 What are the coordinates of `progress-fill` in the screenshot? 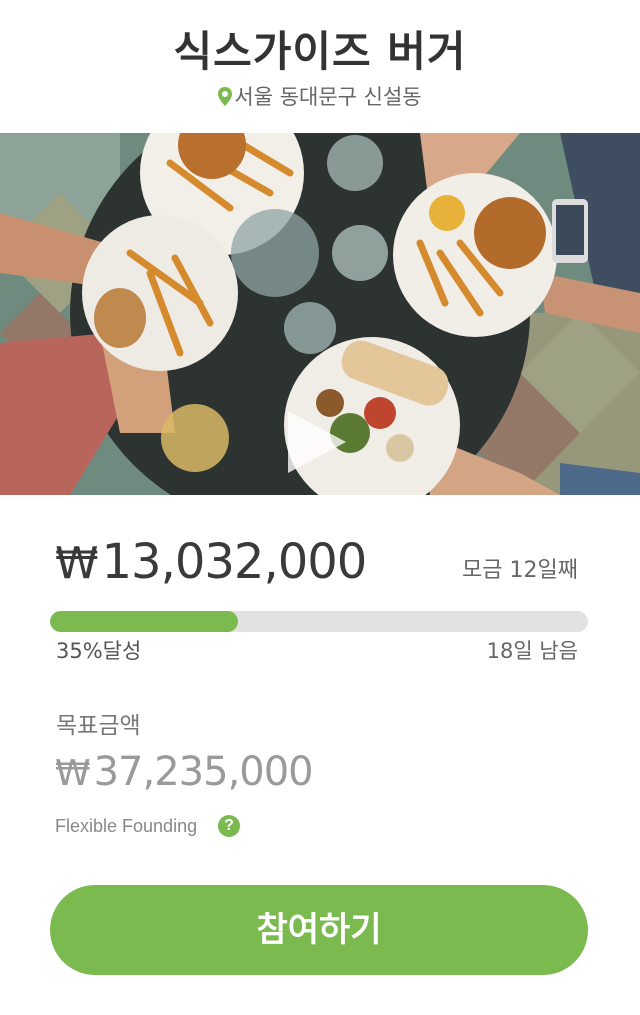 It's located at (144, 621).